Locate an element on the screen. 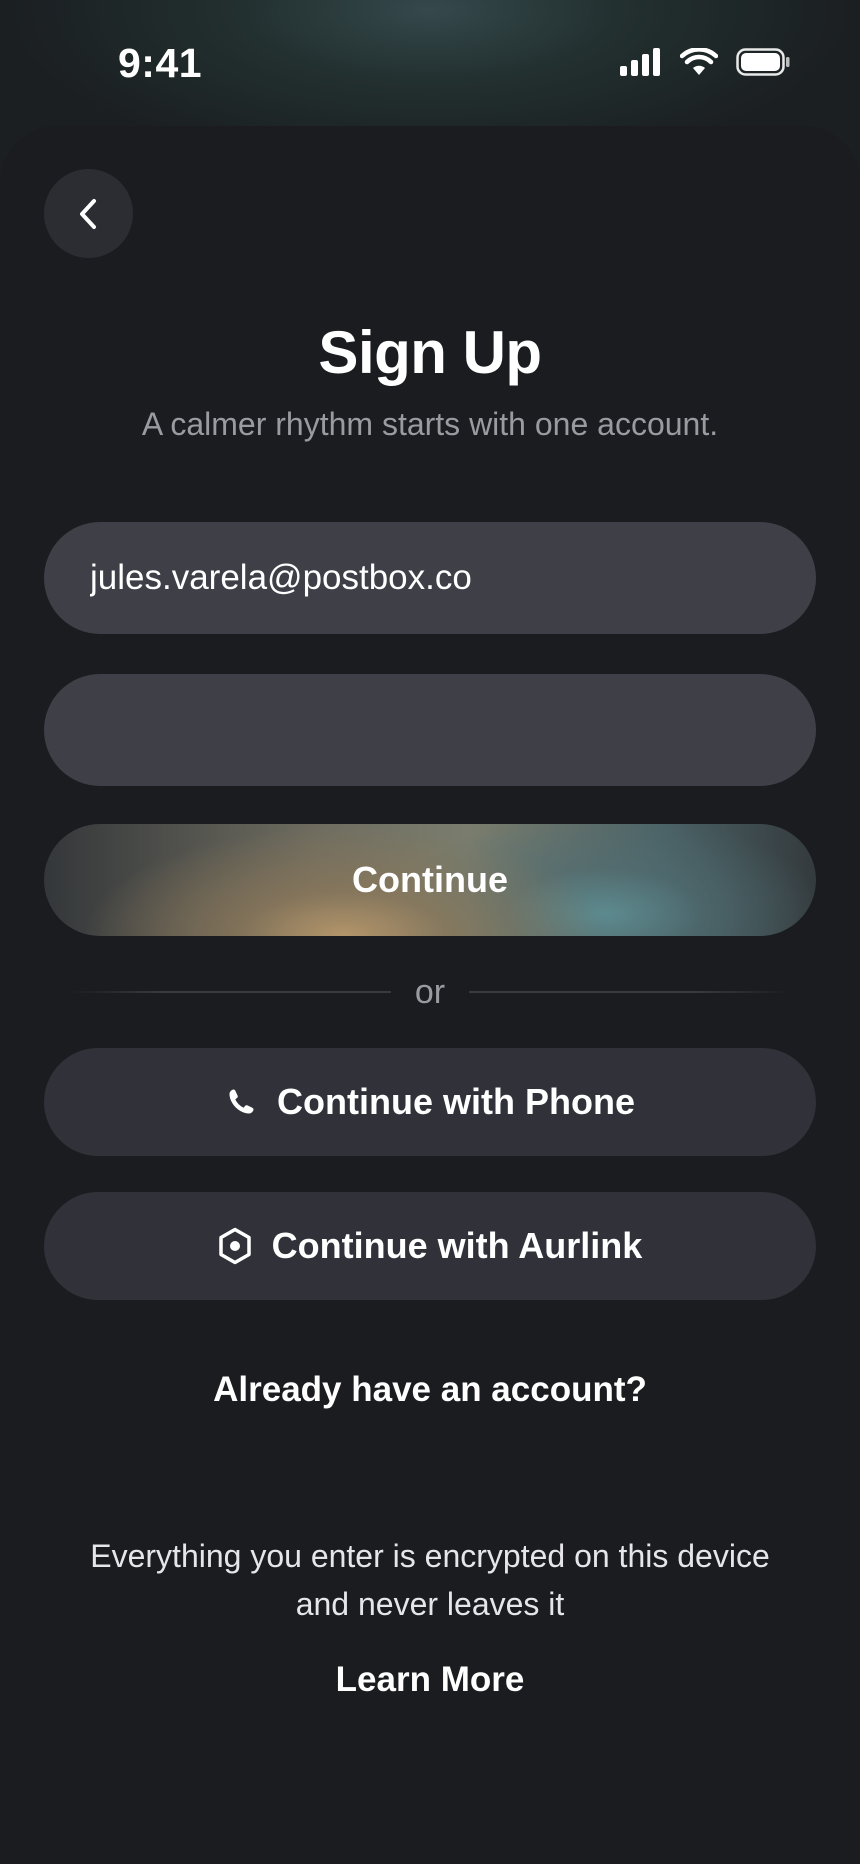  status-bar: 9:41 is located at coordinates (430, 64).